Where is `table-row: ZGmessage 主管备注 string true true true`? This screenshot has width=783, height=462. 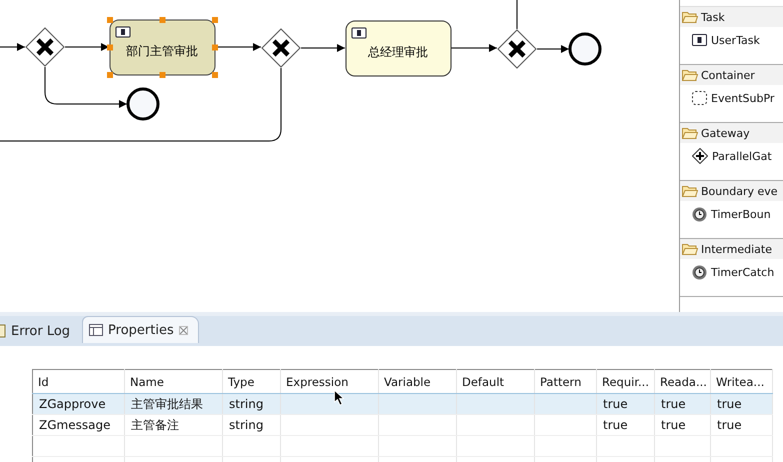 table-row: ZGmessage 主管备注 string true true true is located at coordinates (402, 425).